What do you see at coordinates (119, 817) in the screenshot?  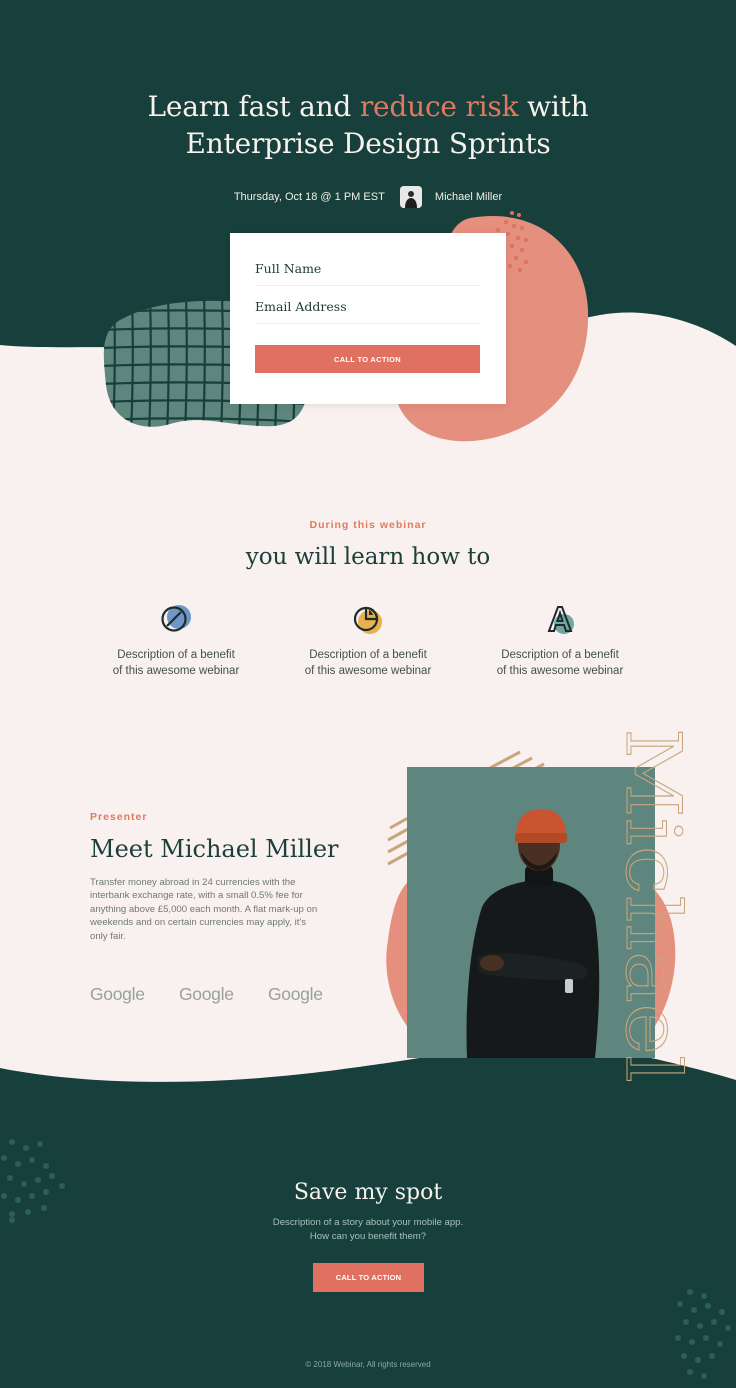 I see `presenter-eyebrow: Presenter` at bounding box center [119, 817].